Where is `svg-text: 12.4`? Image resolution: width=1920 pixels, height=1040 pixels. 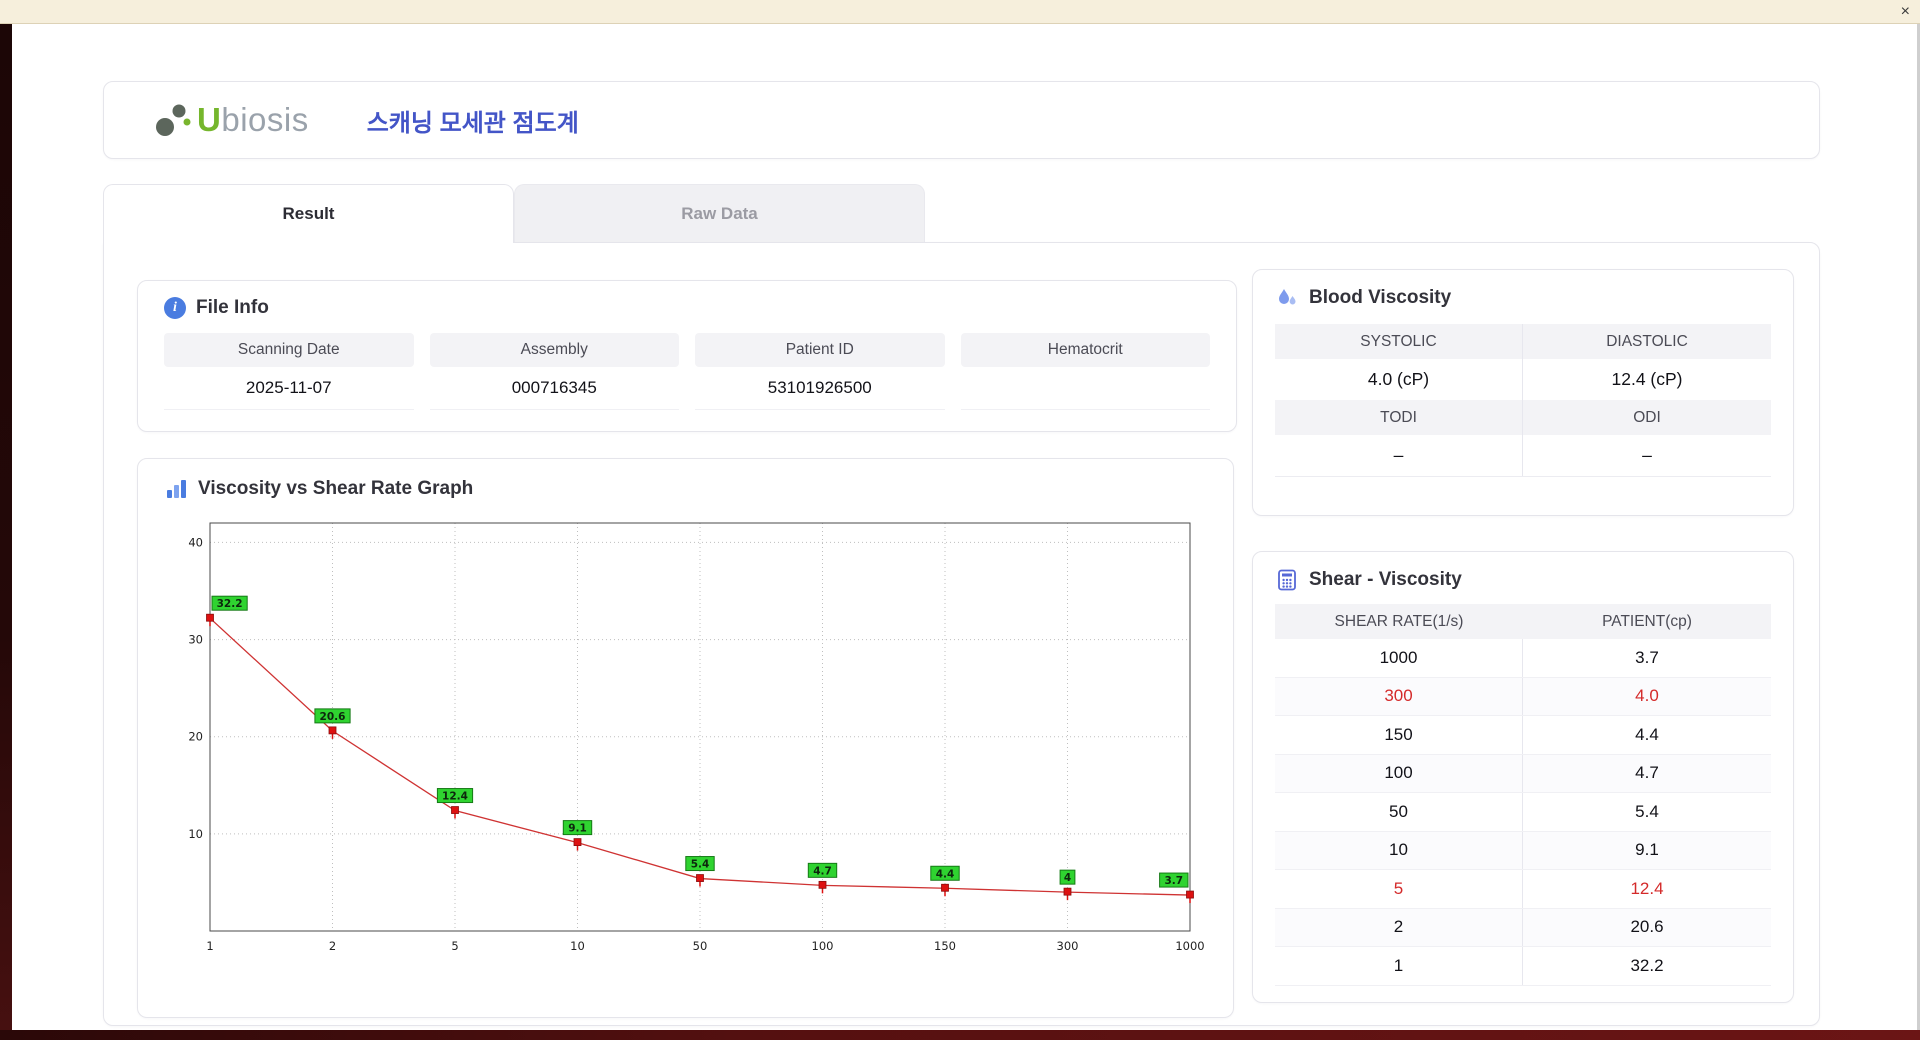 svg-text: 12.4 is located at coordinates (455, 797).